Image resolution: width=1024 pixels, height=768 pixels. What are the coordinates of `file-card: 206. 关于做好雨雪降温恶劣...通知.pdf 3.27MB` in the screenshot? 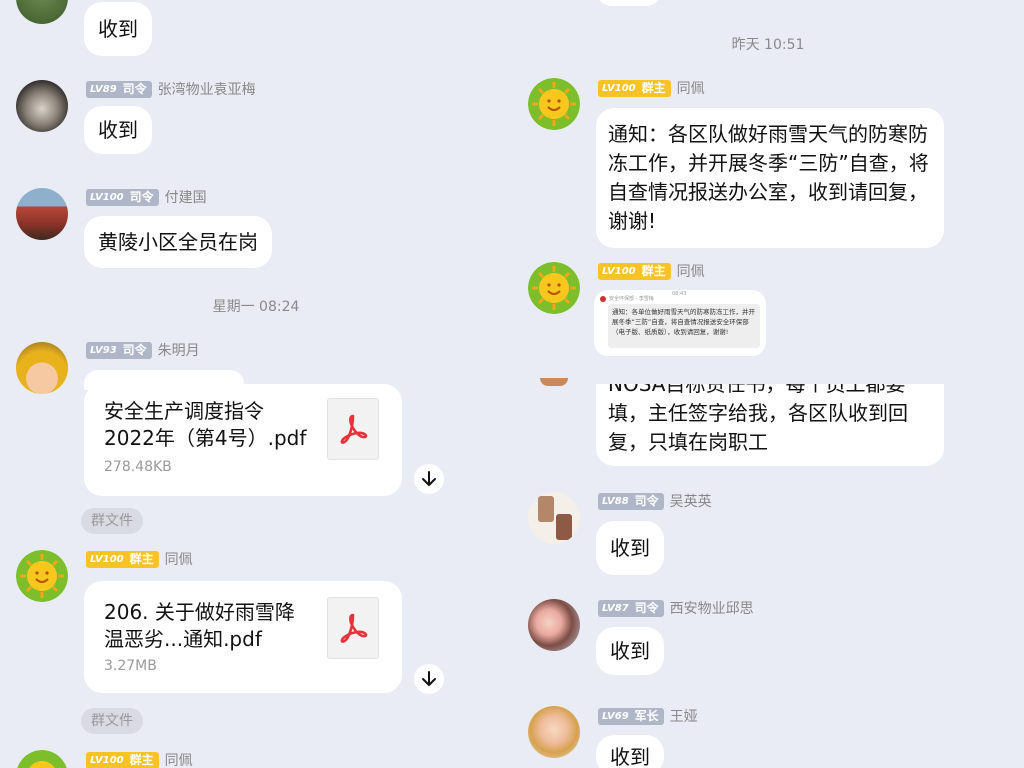 It's located at (243, 637).